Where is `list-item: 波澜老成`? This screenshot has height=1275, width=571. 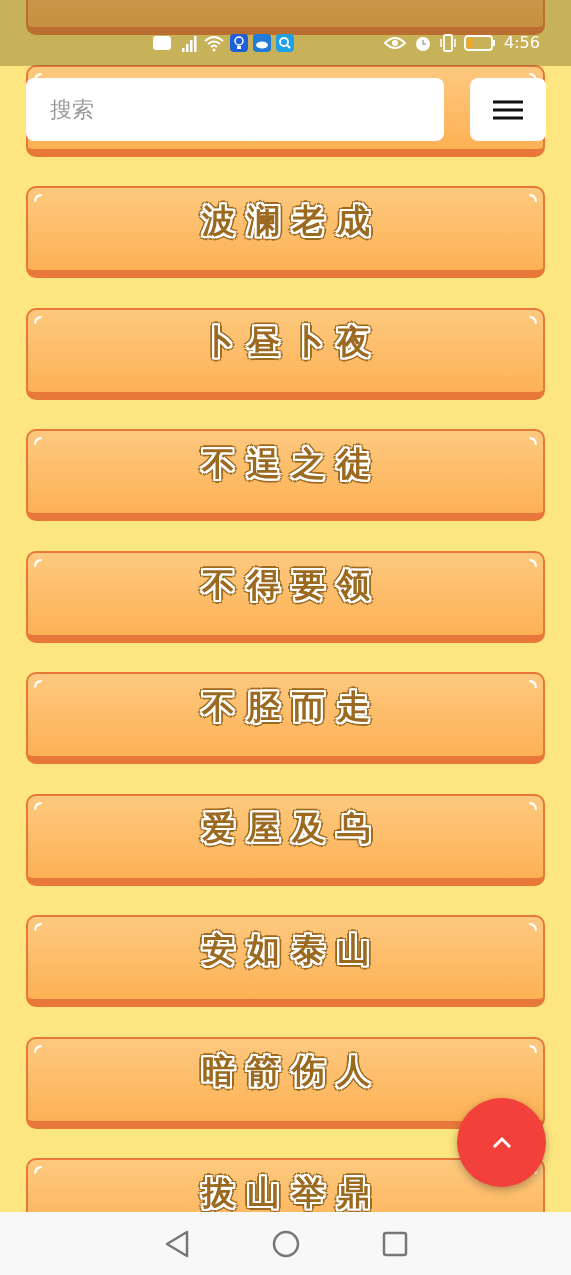 list-item: 波澜老成 is located at coordinates (285, 232).